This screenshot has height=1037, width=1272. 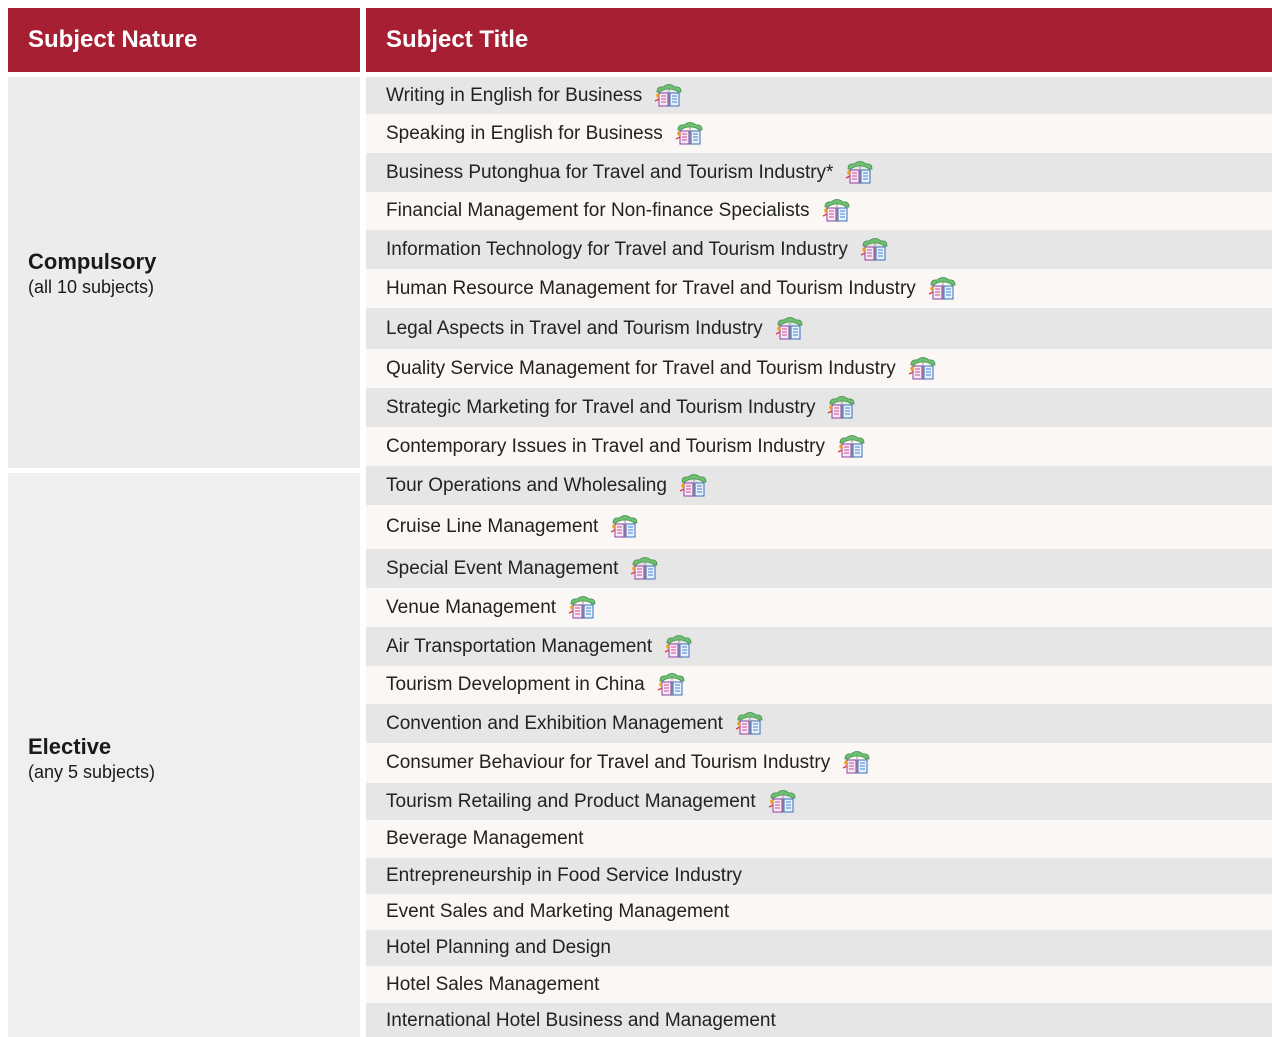 I want to click on subject-title: Convention and Exhibition Management, so click(x=554, y=723).